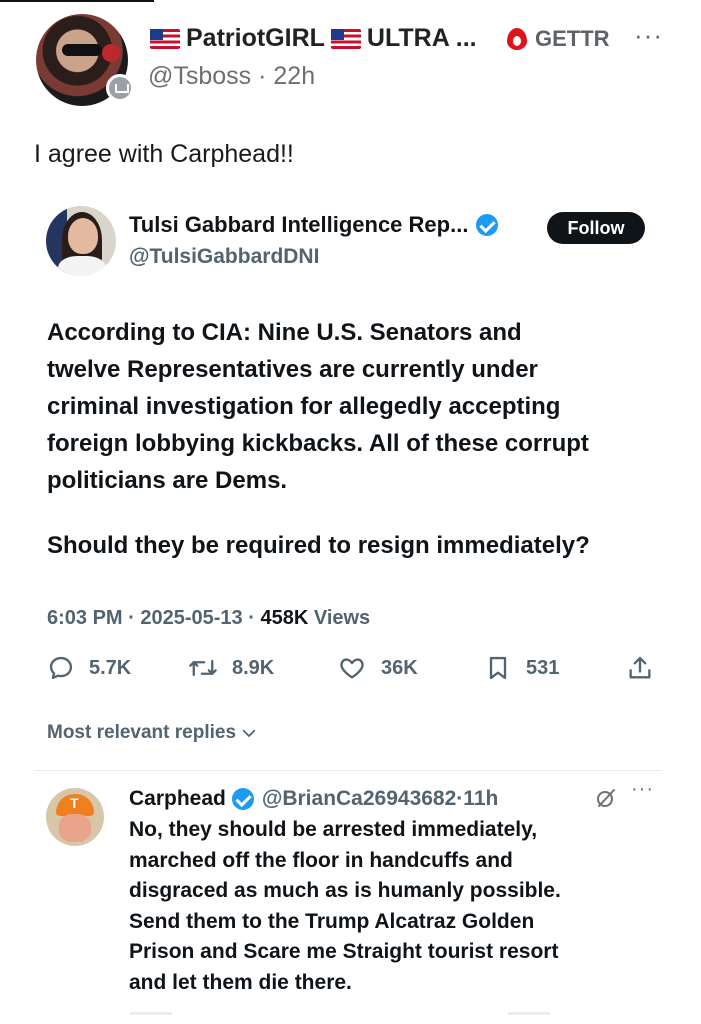 Image resolution: width=701 pixels, height=1024 pixels. What do you see at coordinates (352, 668) in the screenshot?
I see `heart-icon` at bounding box center [352, 668].